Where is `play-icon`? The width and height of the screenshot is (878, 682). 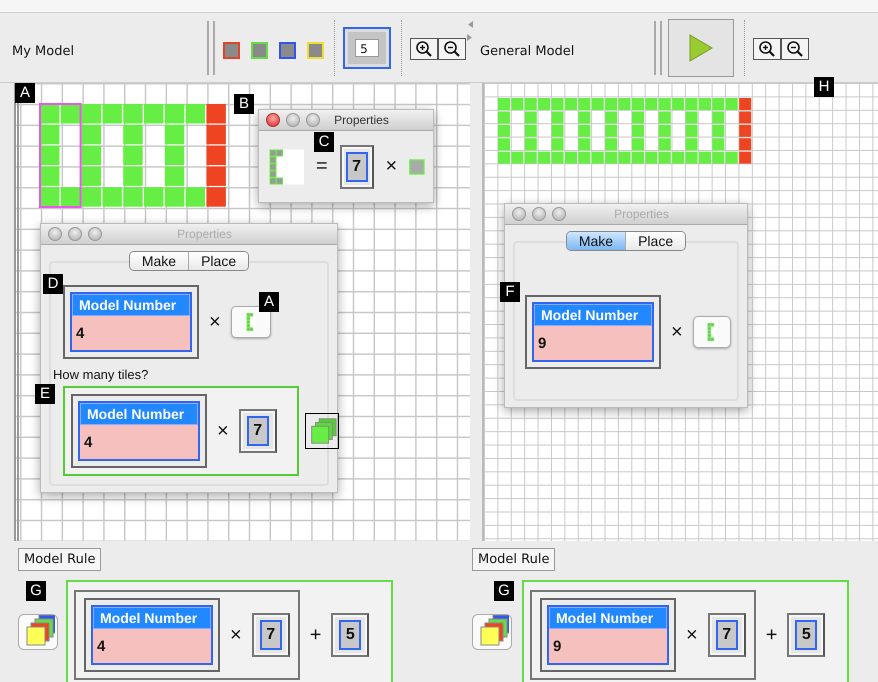
play-icon is located at coordinates (701, 47).